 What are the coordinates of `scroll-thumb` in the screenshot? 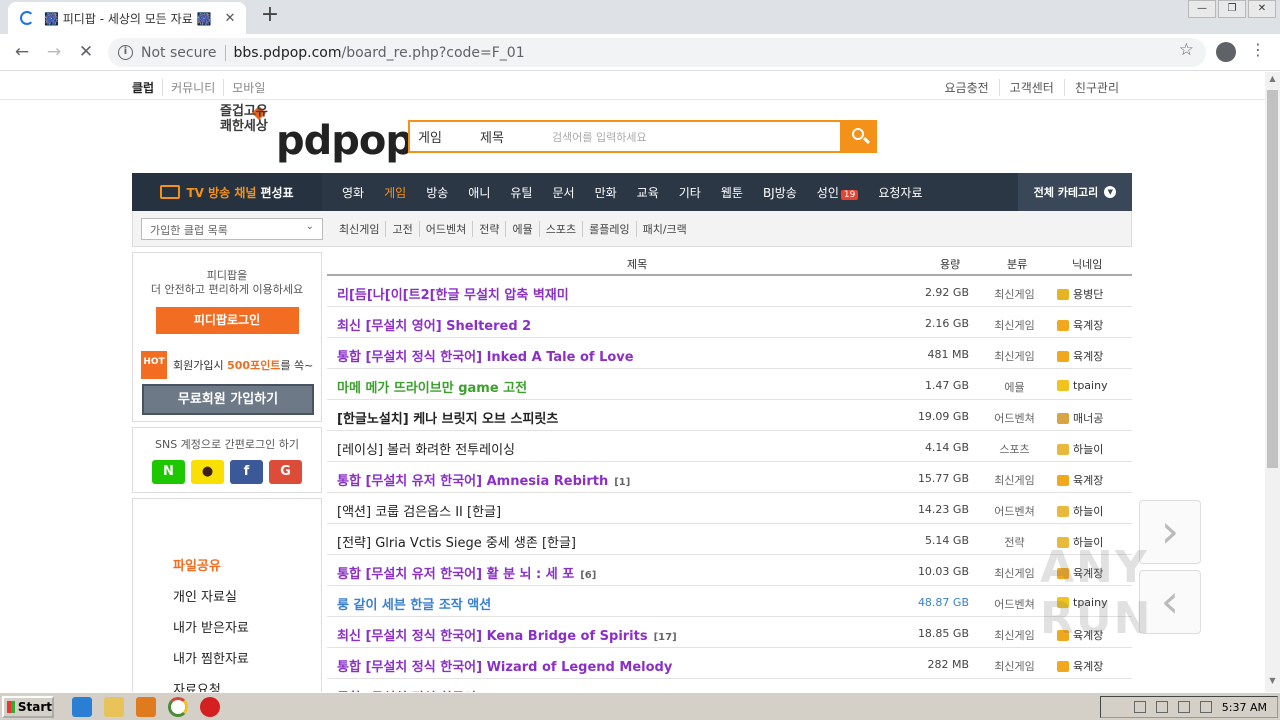 It's located at (1272, 279).